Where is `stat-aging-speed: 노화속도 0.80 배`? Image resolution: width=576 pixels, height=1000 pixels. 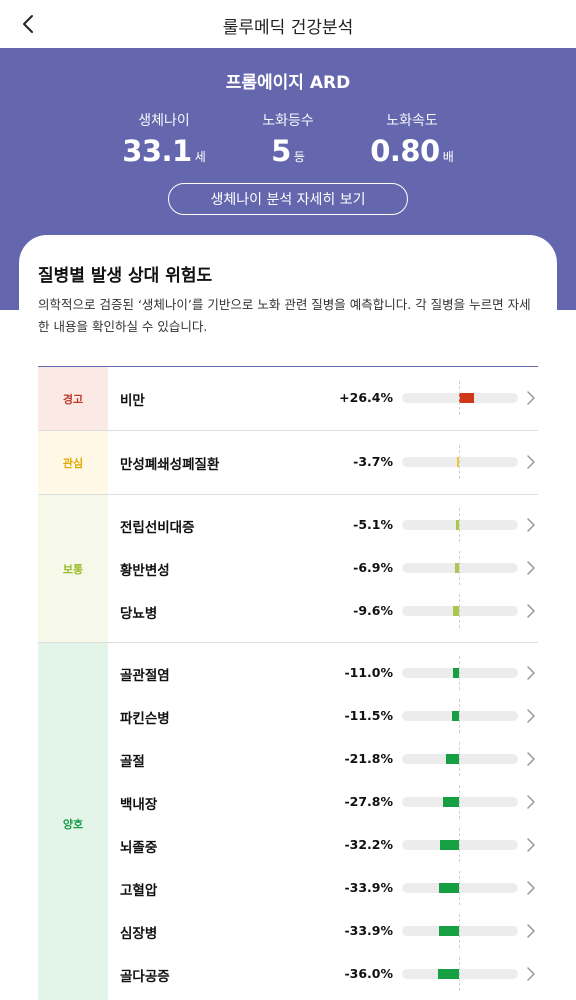
stat-aging-speed: 노화속도 0.80 배 is located at coordinates (412, 139).